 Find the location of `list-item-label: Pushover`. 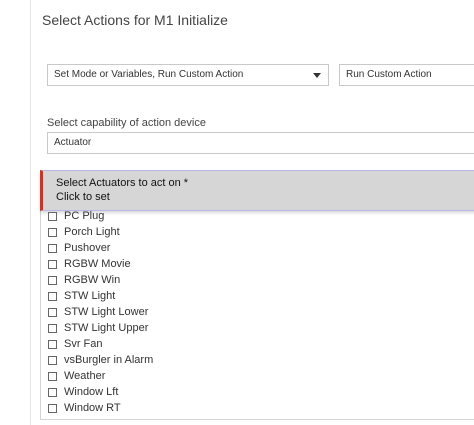

list-item-label: Pushover is located at coordinates (87, 248).